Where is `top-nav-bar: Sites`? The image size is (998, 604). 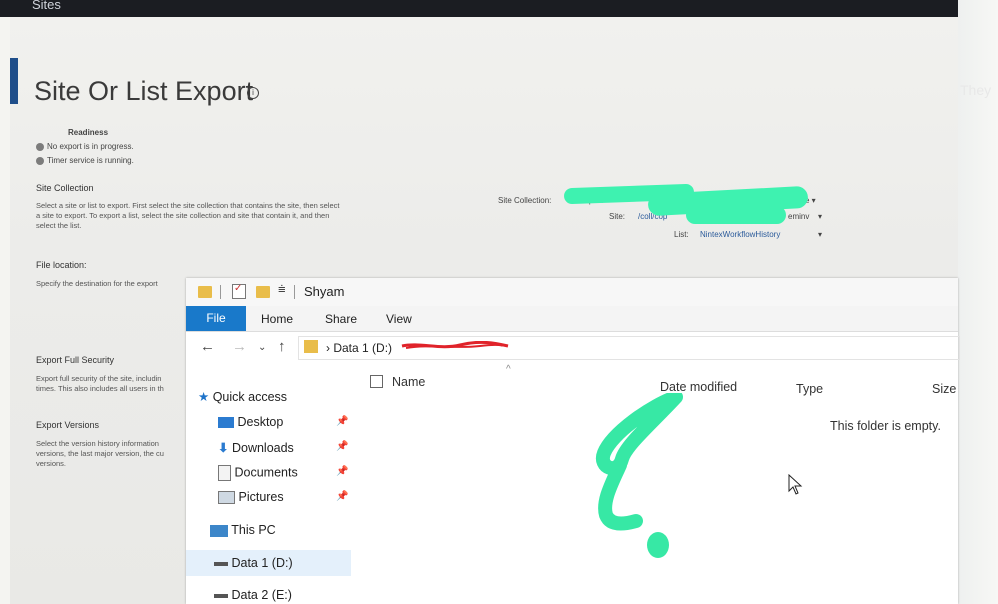
top-nav-bar: Sites is located at coordinates (479, 8).